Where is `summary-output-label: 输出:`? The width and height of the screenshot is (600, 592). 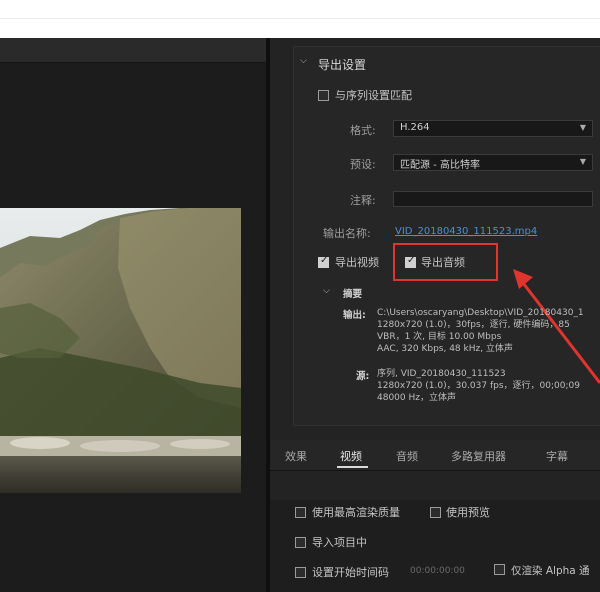 summary-output-label: 输出: is located at coordinates (354, 315).